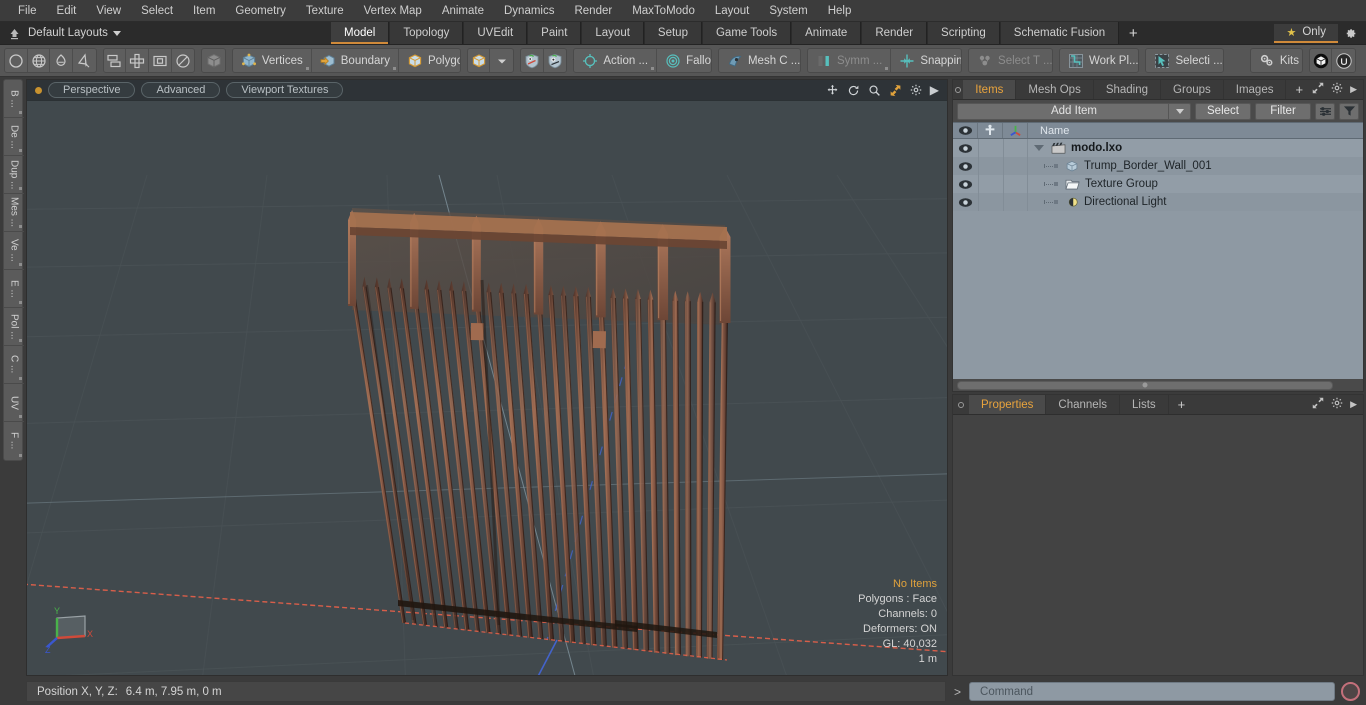 Image resolution: width=1366 pixels, height=705 pixels. I want to click on expand-triangle-icon, so click(1039, 148).